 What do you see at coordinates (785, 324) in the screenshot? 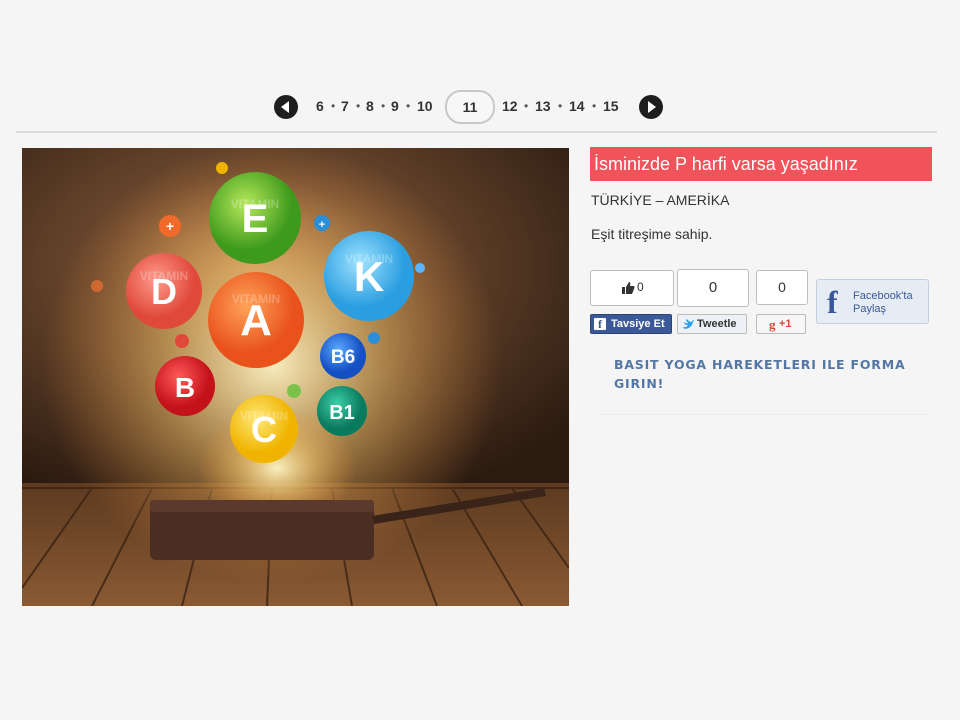
I see `gplus-label: +1` at bounding box center [785, 324].